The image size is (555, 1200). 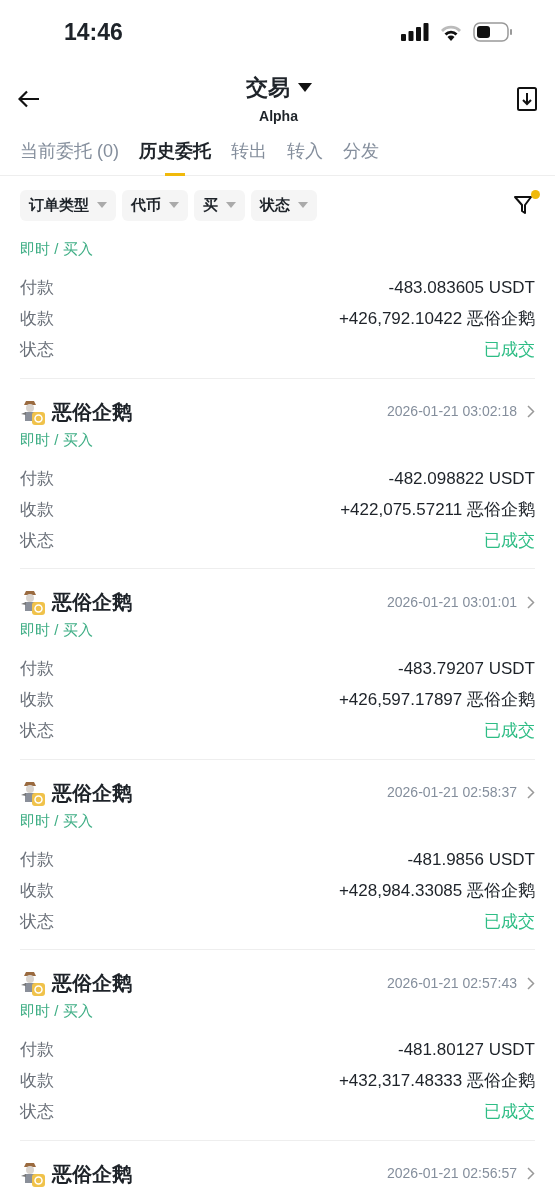 I want to click on field-value: +426,792.10422 恶俗企鹅, so click(x=436, y=319).